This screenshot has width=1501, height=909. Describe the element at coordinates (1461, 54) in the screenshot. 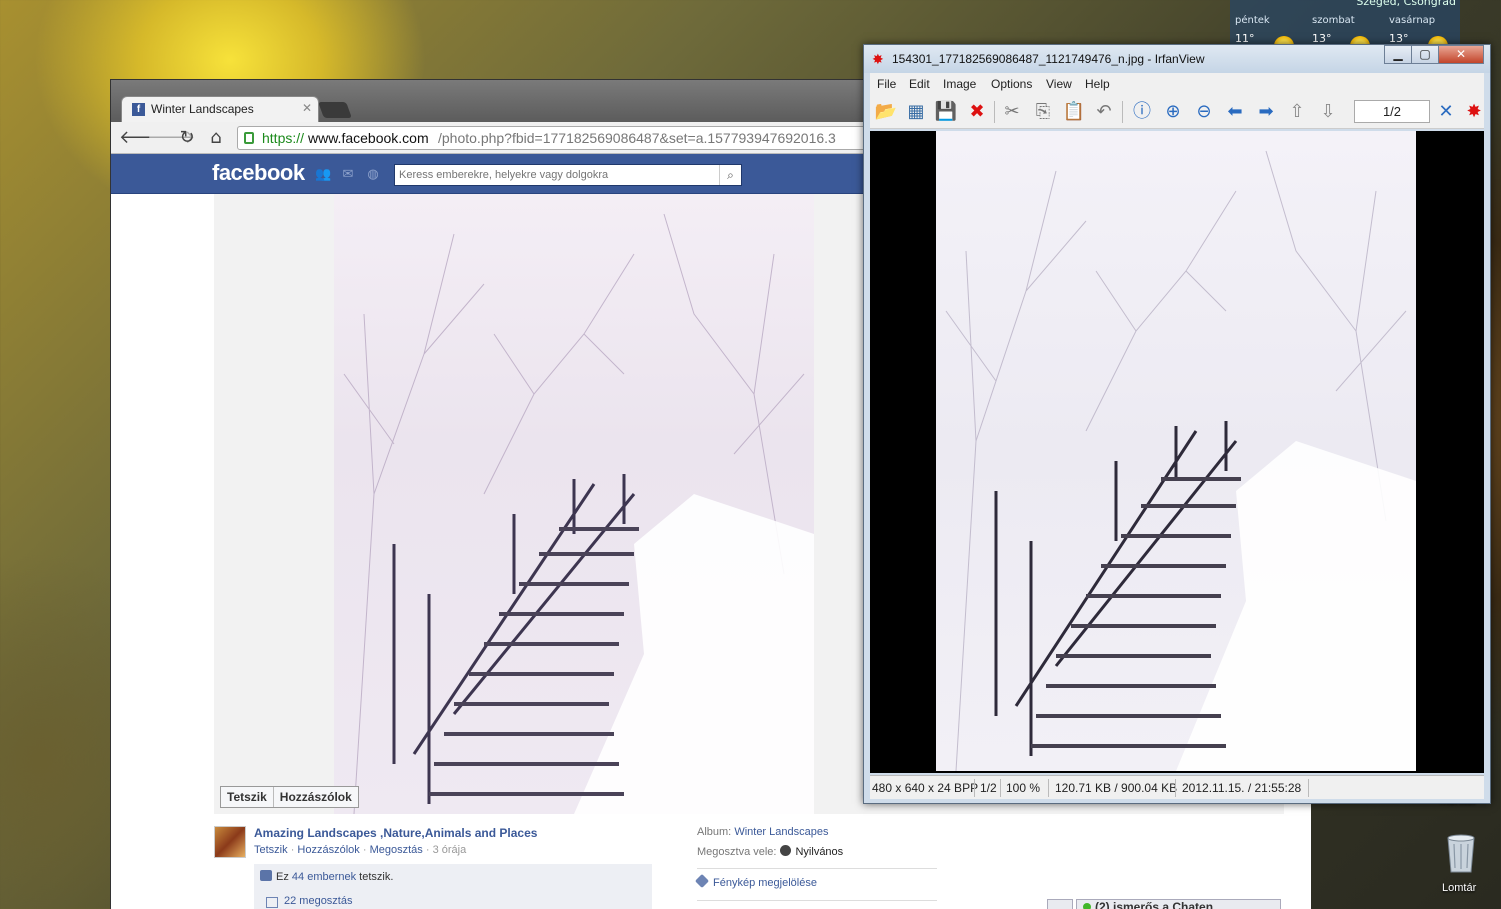

I see `close-button: ✕` at that location.